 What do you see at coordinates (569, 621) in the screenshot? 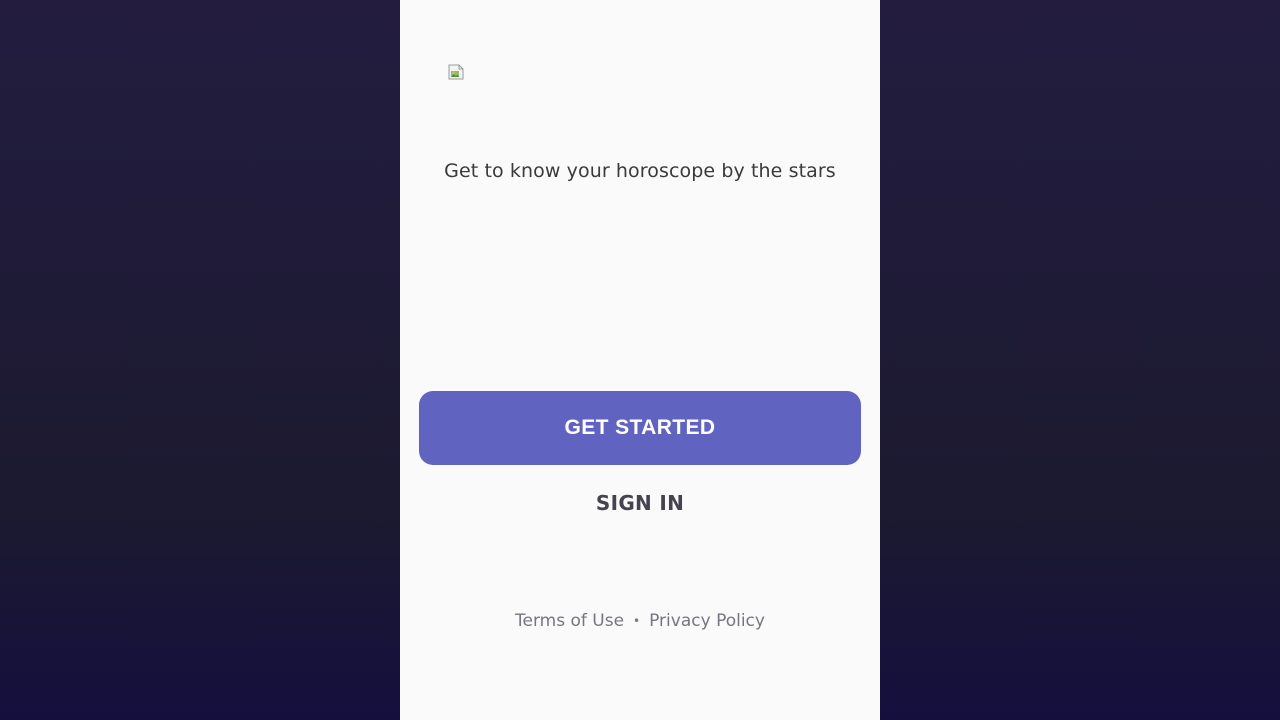
I see `terms-of-use-link: Terms of Use` at bounding box center [569, 621].